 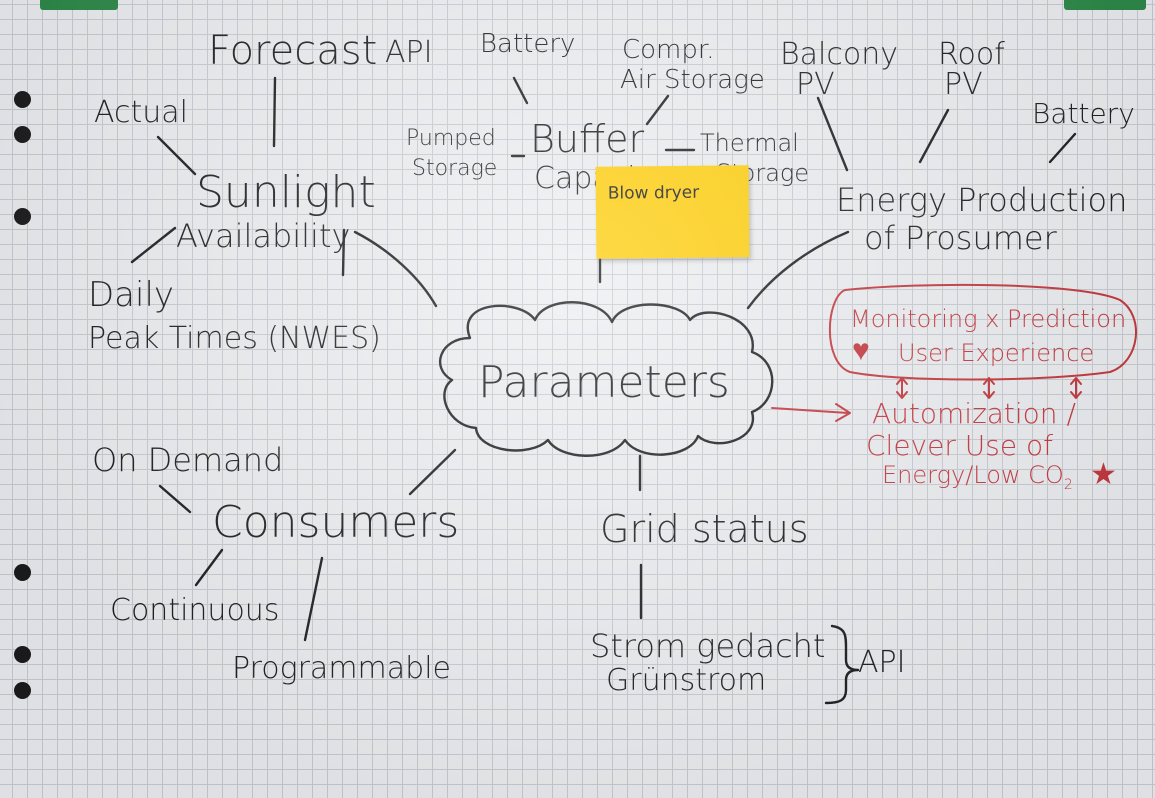 What do you see at coordinates (1083, 113) in the screenshot?
I see `prosumer-battery-label: Battery` at bounding box center [1083, 113].